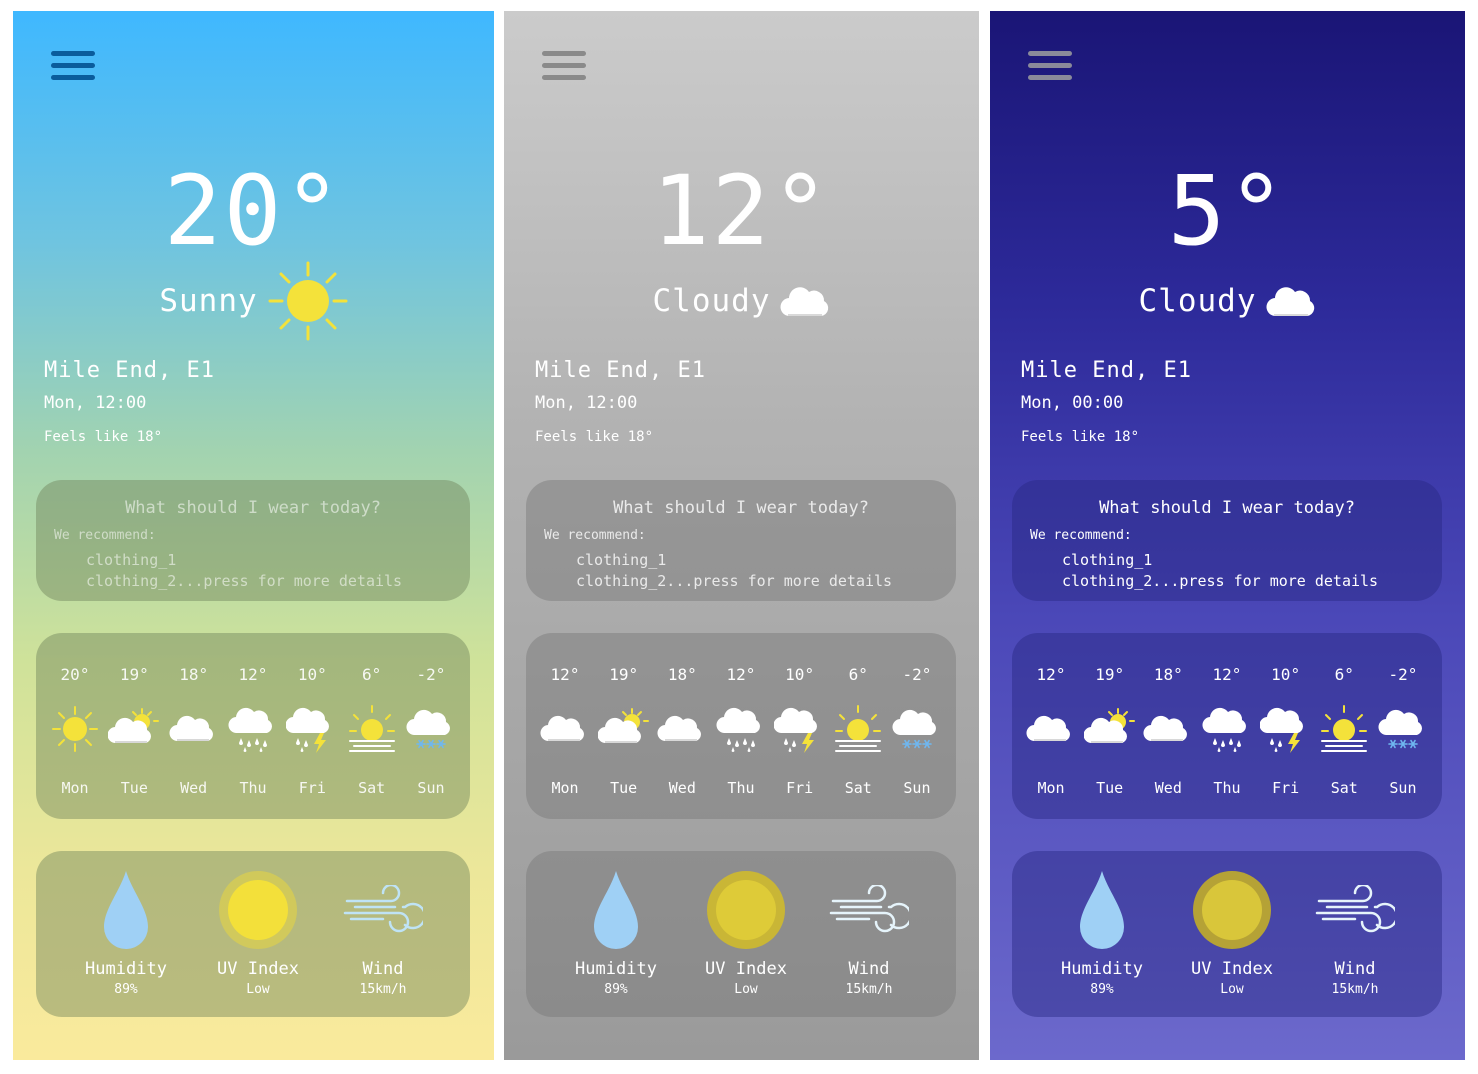  What do you see at coordinates (1072, 403) in the screenshot?
I see `date-time: Mon, 00:00` at bounding box center [1072, 403].